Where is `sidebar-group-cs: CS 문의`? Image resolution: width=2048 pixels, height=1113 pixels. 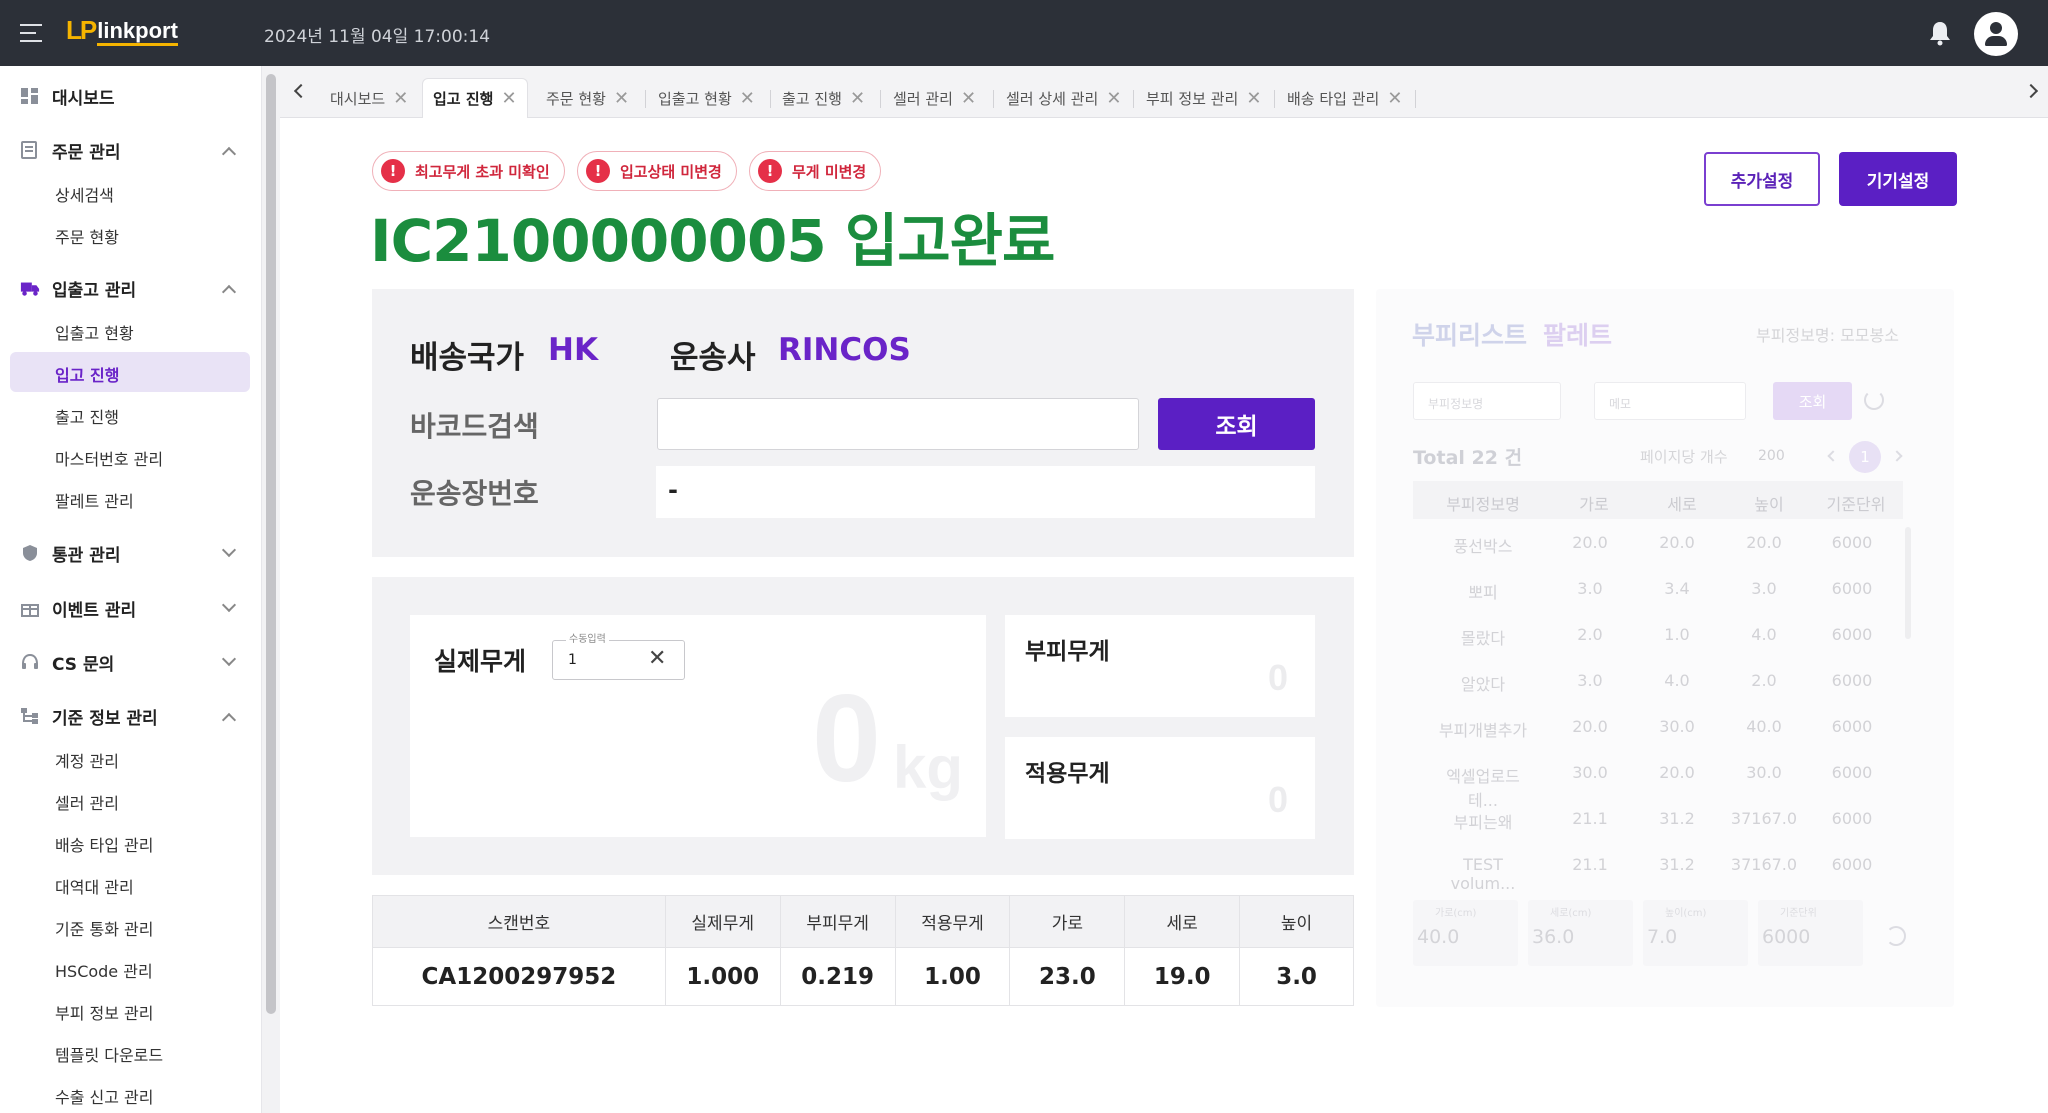
sidebar-group-cs: CS 문의 is located at coordinates (131, 662).